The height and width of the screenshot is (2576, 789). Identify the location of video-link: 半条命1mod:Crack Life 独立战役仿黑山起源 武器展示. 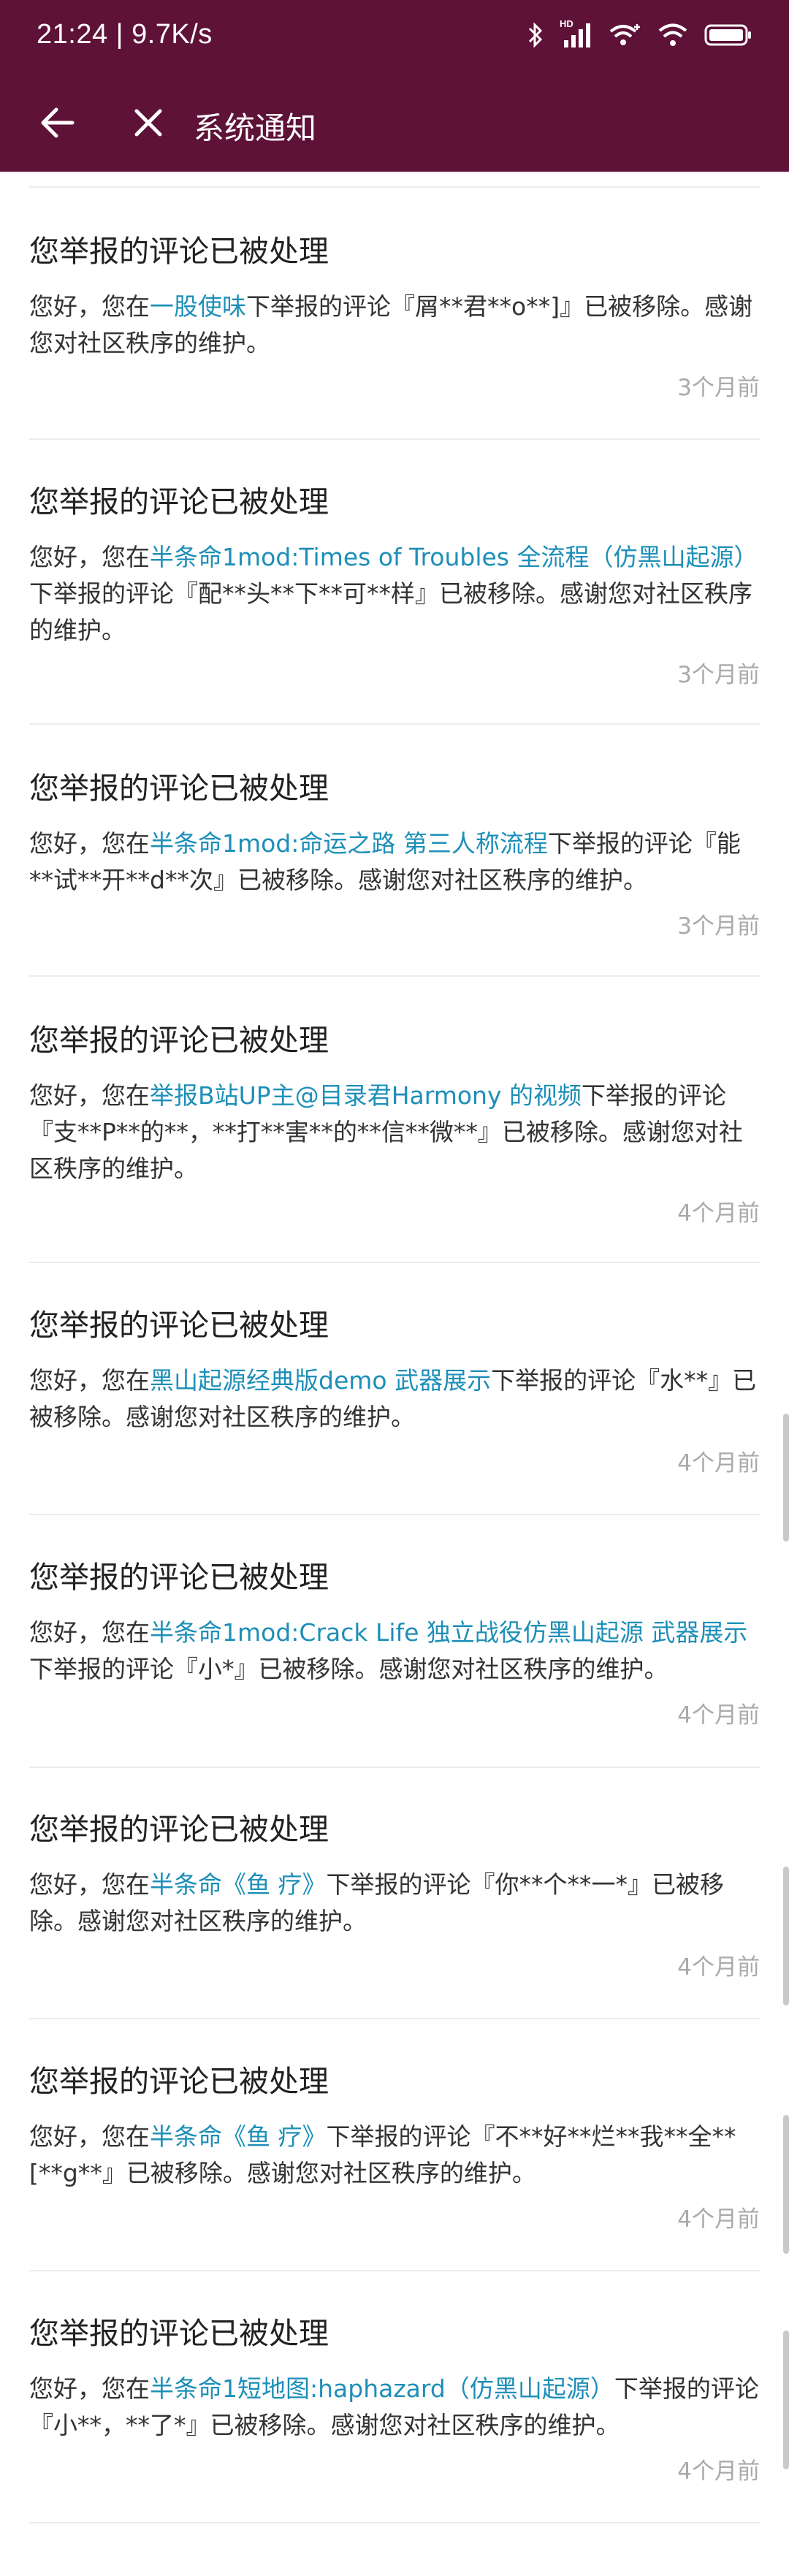
(448, 1633).